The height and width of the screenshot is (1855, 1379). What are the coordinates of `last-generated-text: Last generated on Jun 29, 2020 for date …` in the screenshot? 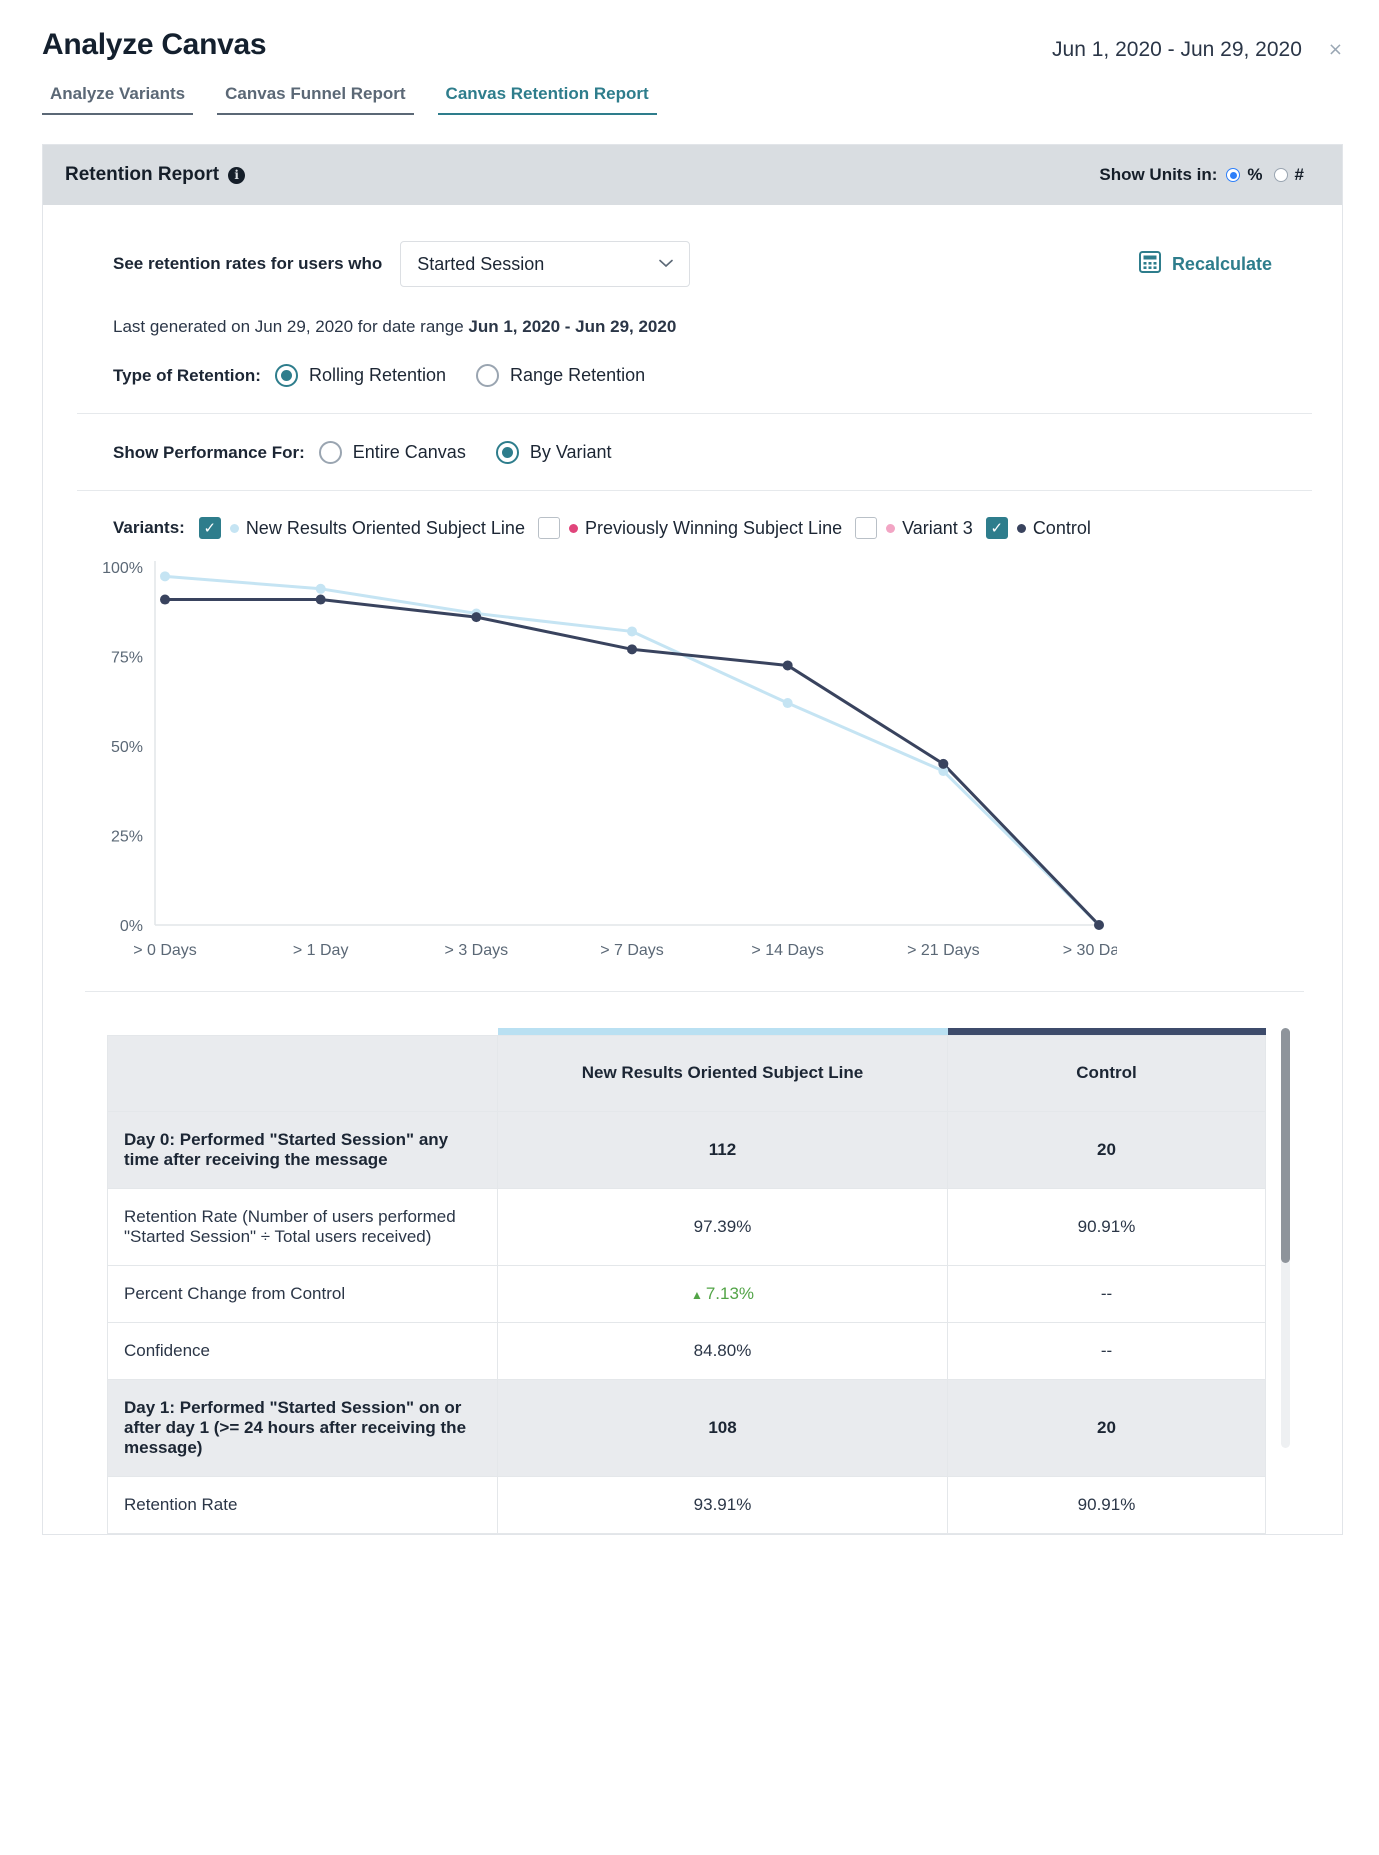 It's located at (694, 312).